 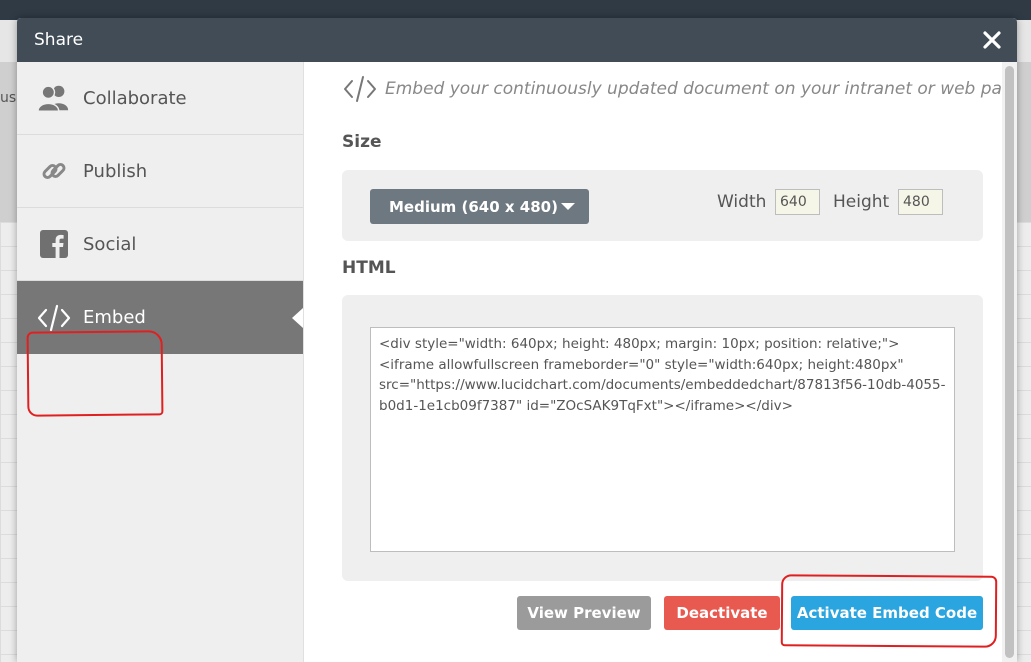 What do you see at coordinates (59, 40) in the screenshot?
I see `dialog-title: Share` at bounding box center [59, 40].